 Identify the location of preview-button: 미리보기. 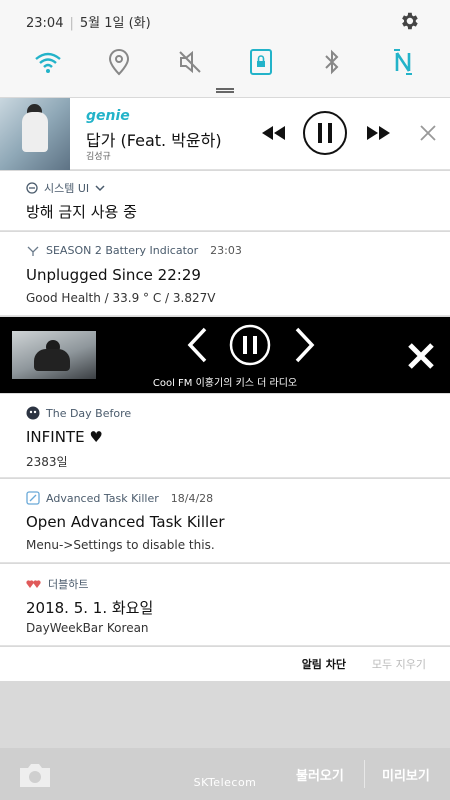
(406, 774).